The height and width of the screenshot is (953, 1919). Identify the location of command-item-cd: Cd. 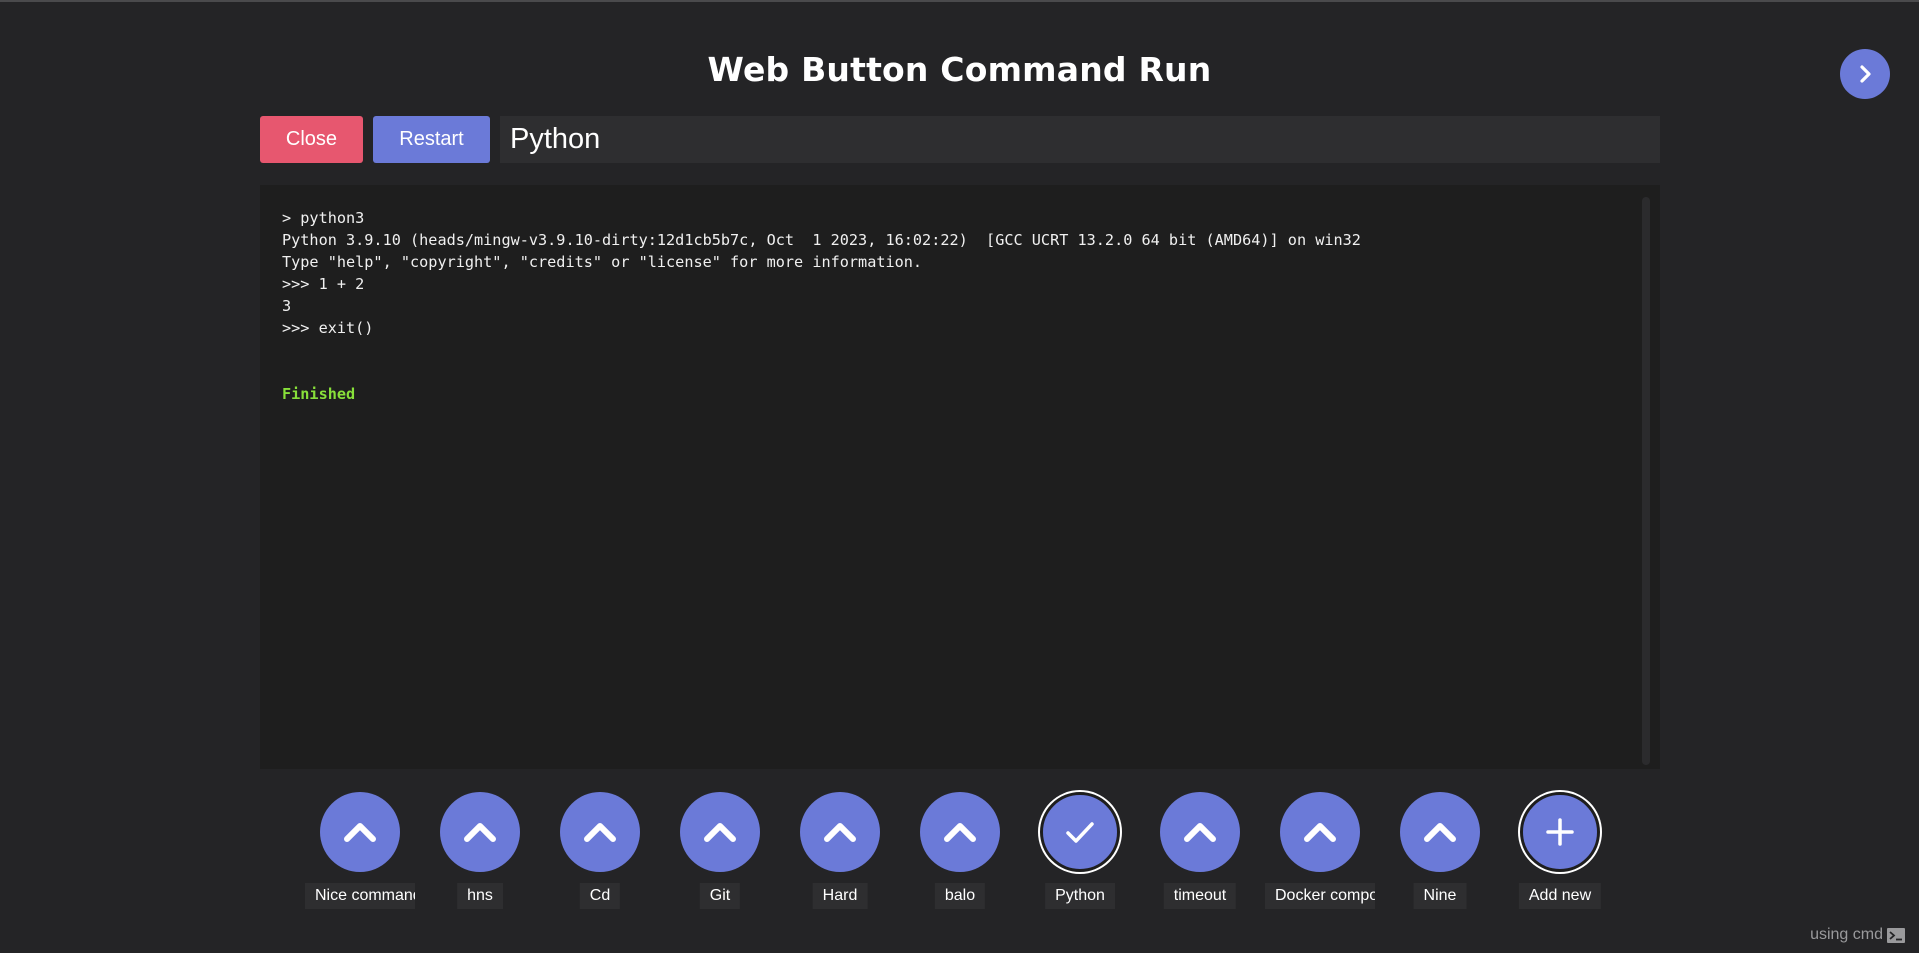
(600, 850).